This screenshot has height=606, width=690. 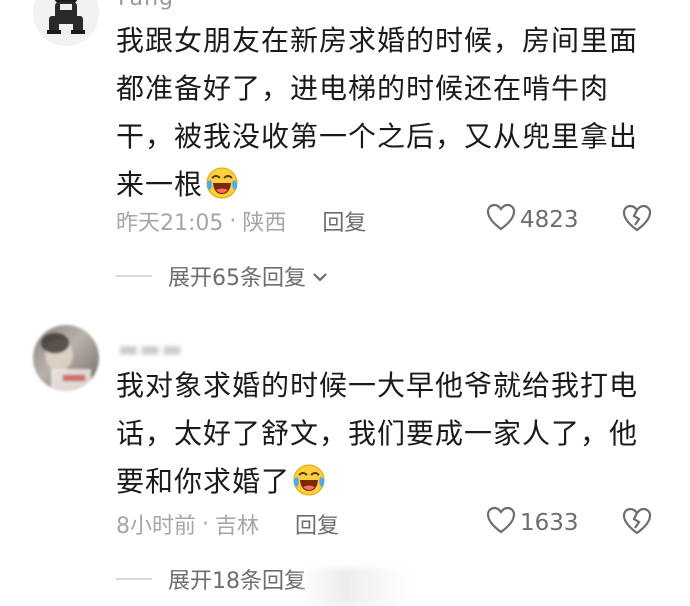 What do you see at coordinates (146, 5) in the screenshot?
I see `username: Fang` at bounding box center [146, 5].